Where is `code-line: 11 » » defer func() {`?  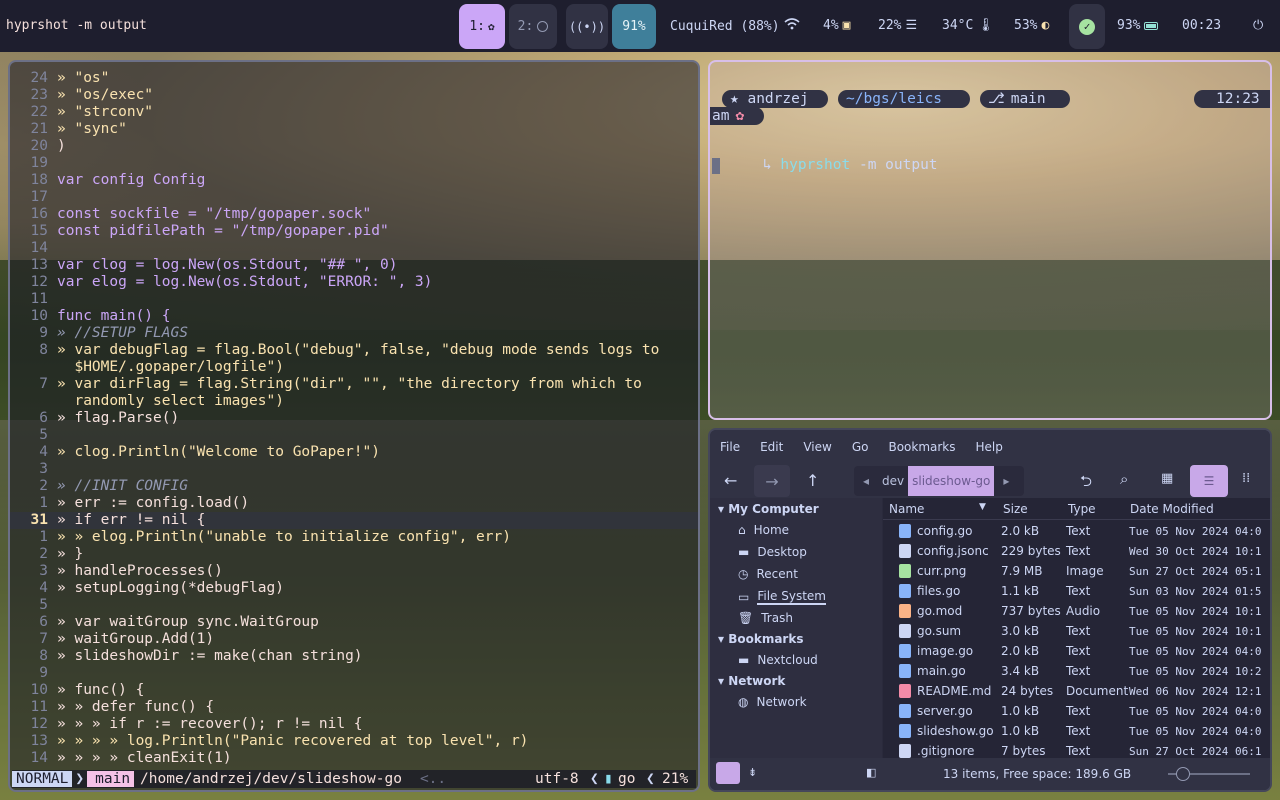
code-line: 11 » » defer func() { is located at coordinates (354, 707).